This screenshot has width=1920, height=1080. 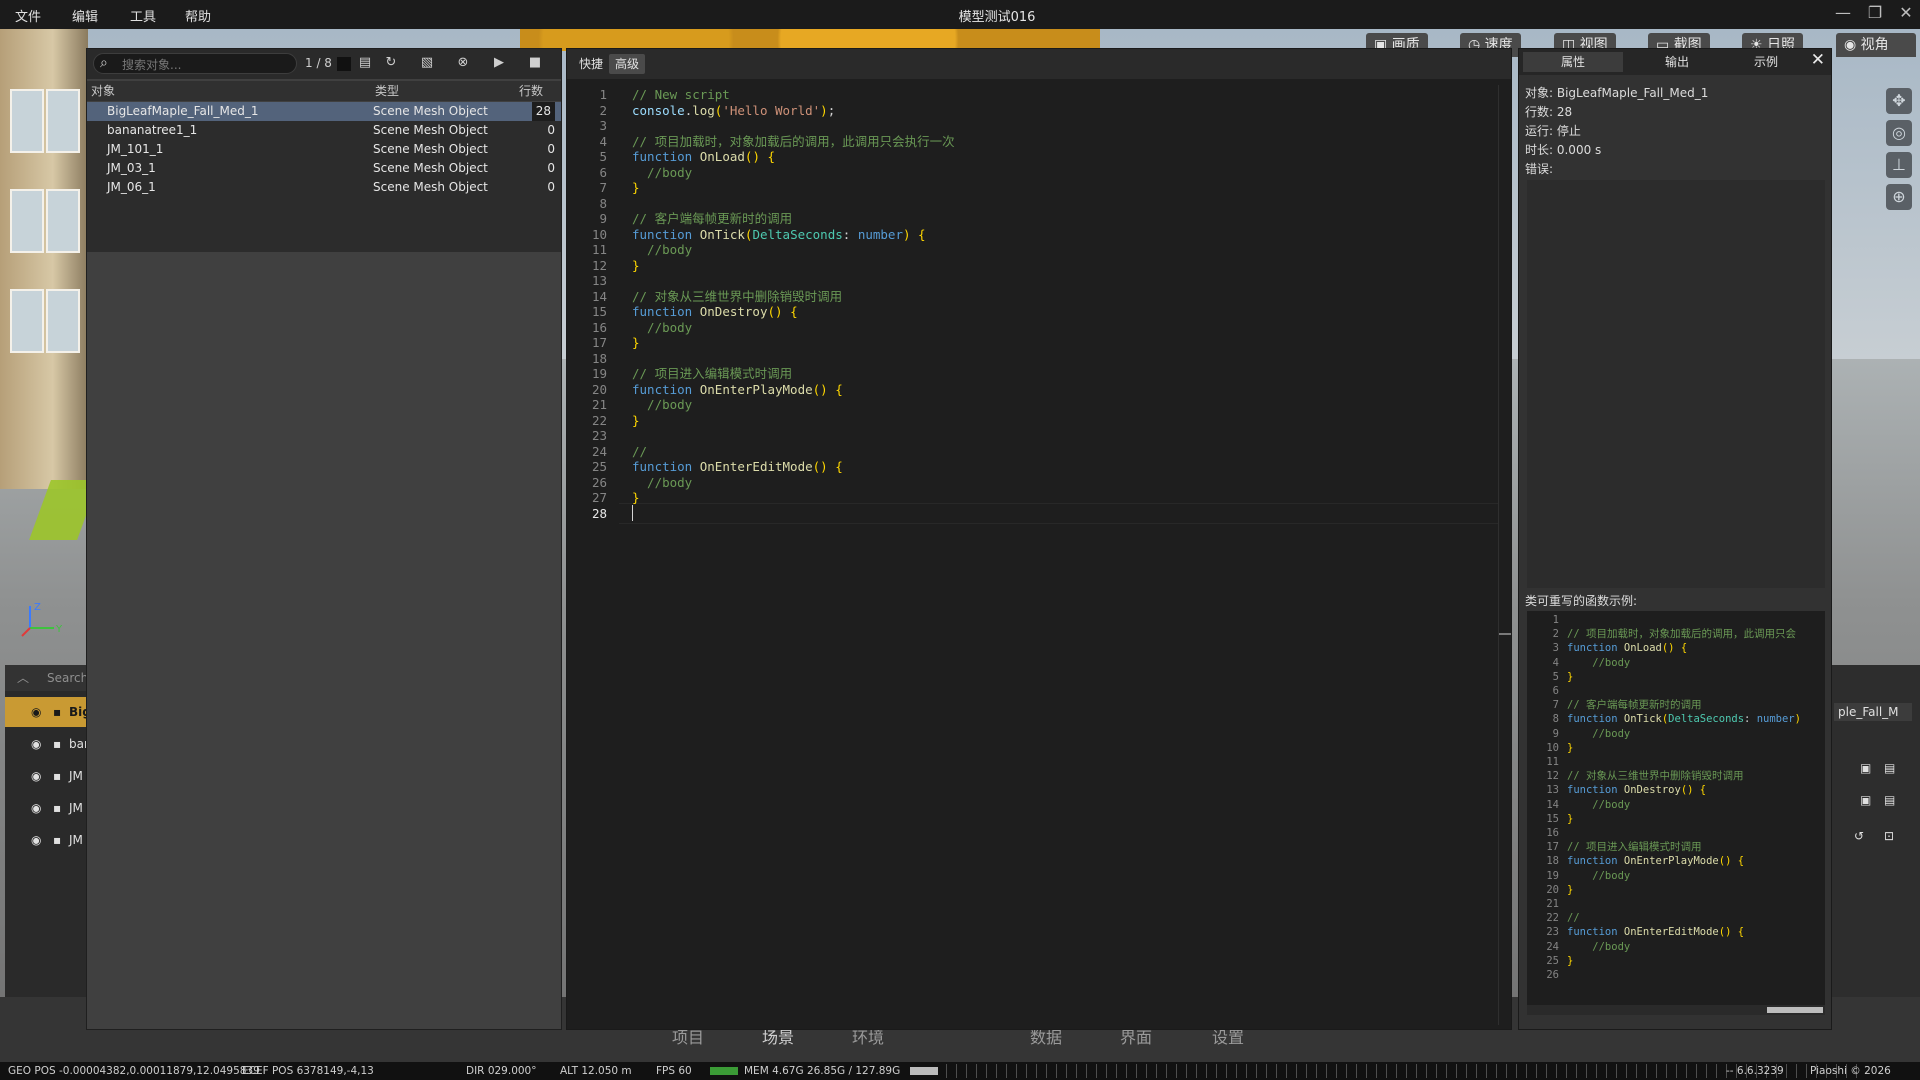 I want to click on window-title: 模型测试016, so click(x=997, y=17).